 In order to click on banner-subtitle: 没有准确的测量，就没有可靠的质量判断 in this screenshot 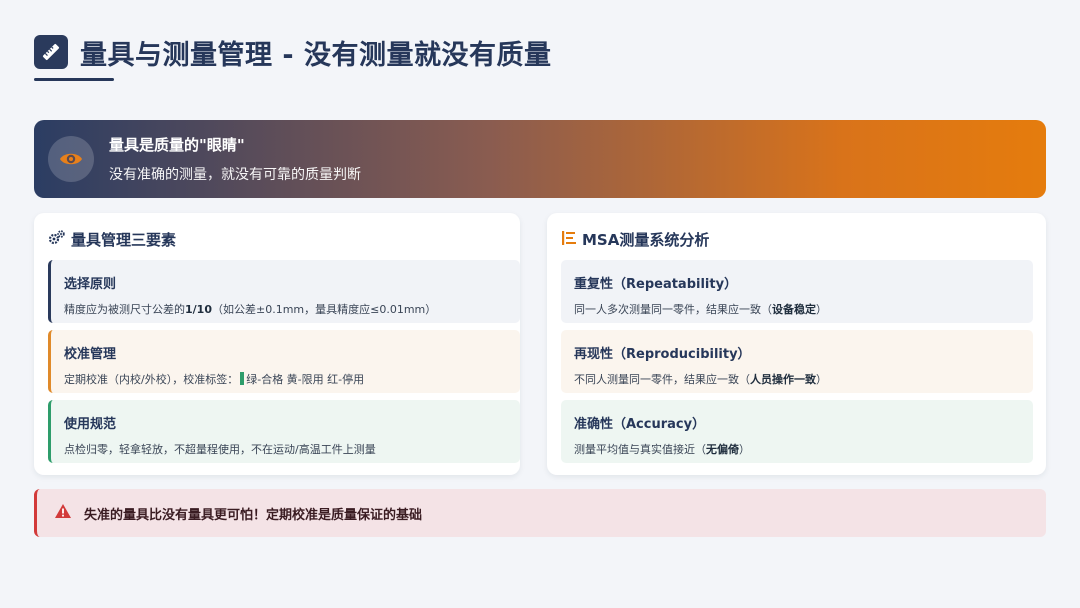, I will do `click(235, 175)`.